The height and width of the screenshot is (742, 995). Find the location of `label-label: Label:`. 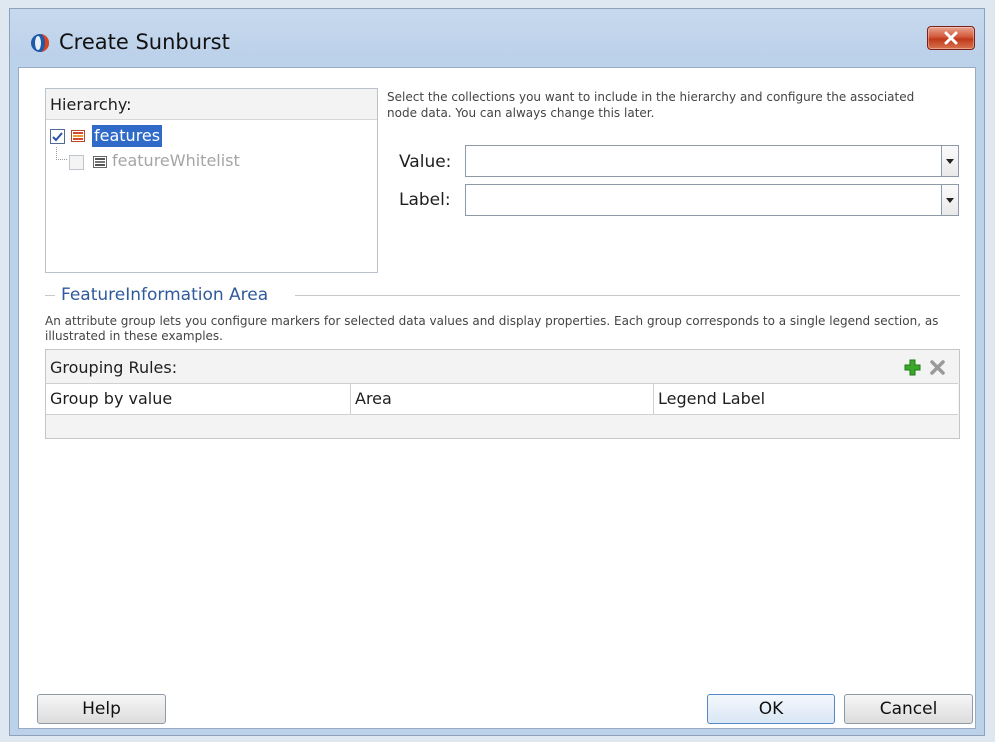

label-label: Label: is located at coordinates (425, 200).